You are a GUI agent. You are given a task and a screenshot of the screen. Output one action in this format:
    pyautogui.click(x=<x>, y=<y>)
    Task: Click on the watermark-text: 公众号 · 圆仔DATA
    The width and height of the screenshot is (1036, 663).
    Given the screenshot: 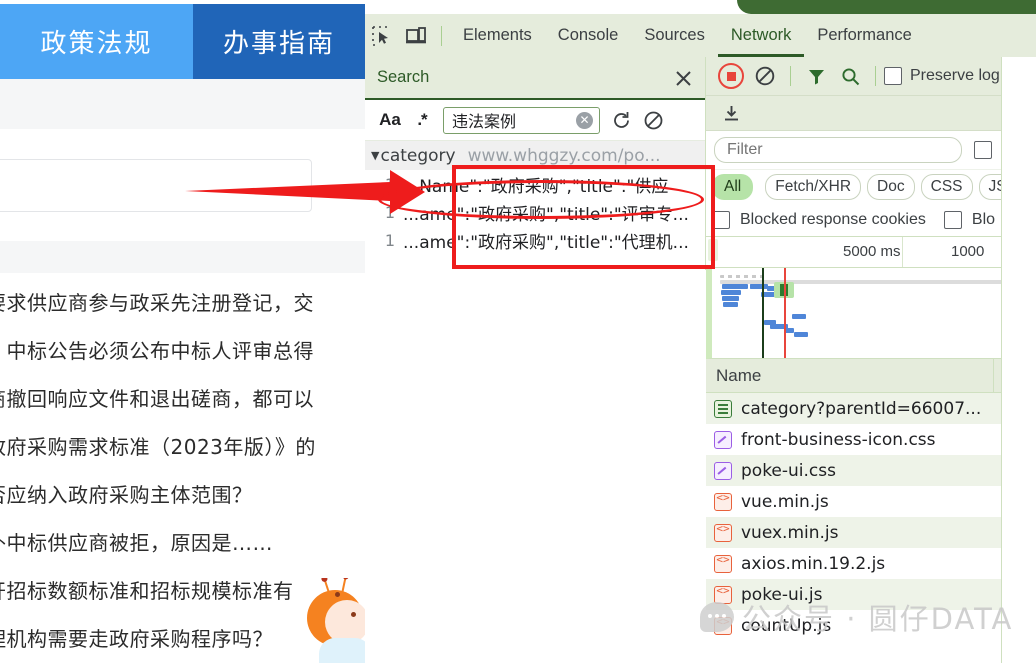 What is the action you would take?
    pyautogui.click(x=878, y=619)
    